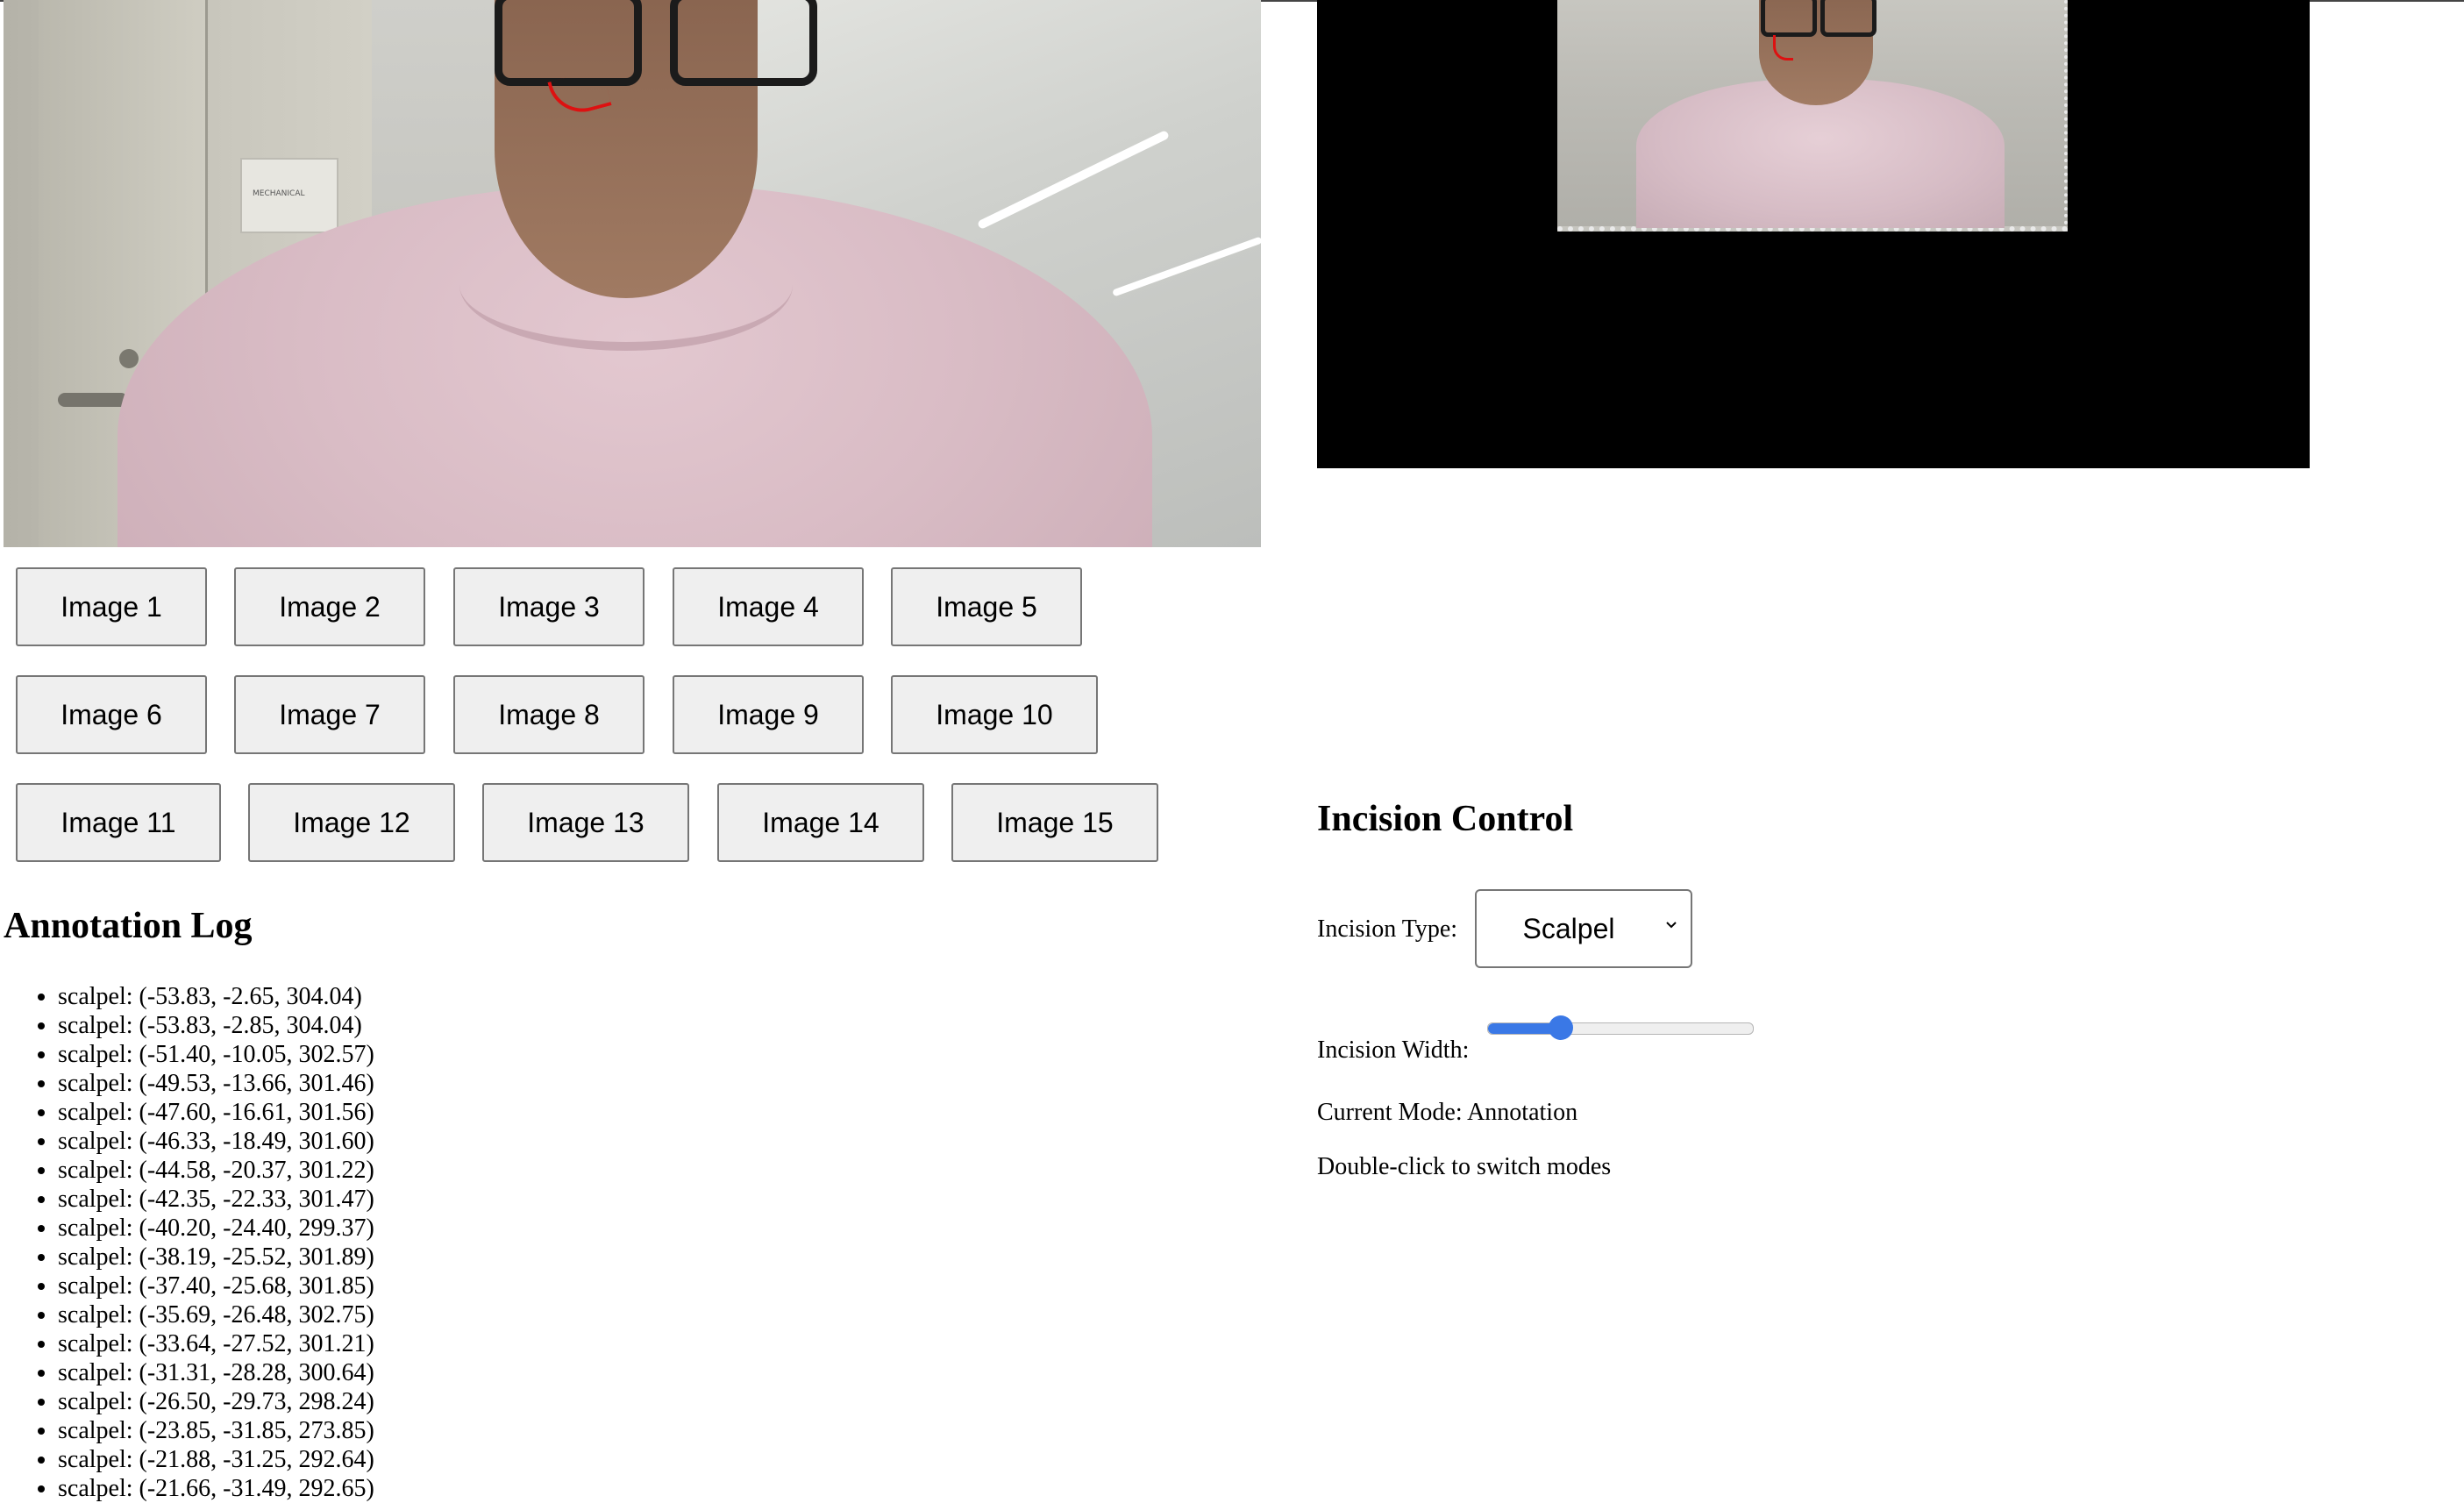  I want to click on image-button-10: Image 10, so click(995, 714).